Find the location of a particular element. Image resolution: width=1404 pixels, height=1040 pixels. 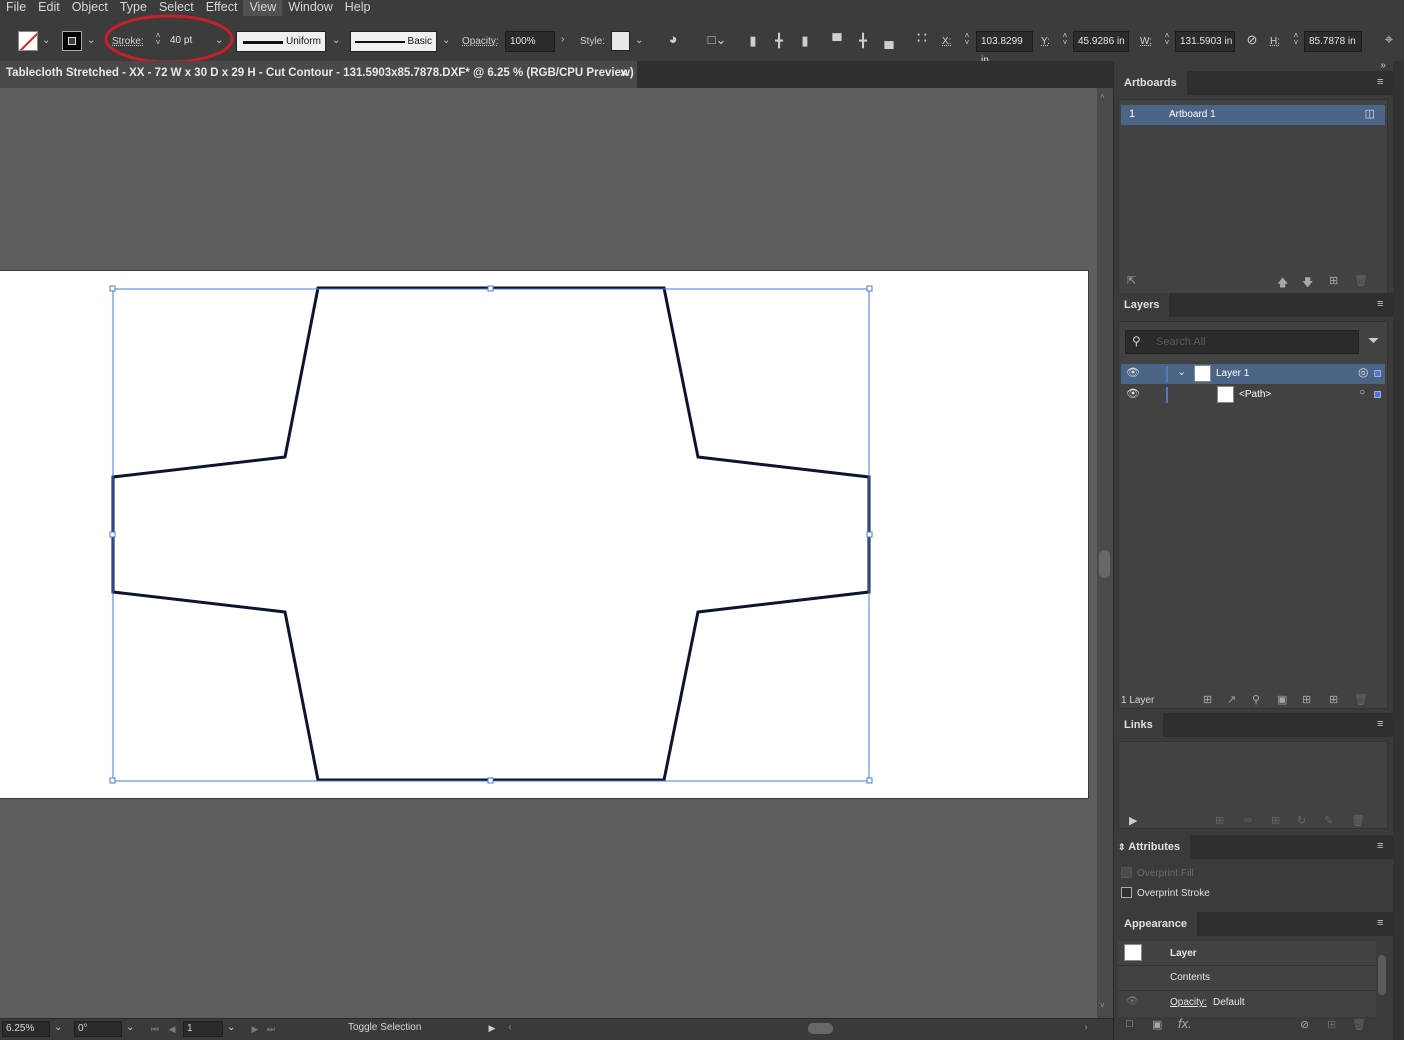

menu-help: Help is located at coordinates (358, 8).